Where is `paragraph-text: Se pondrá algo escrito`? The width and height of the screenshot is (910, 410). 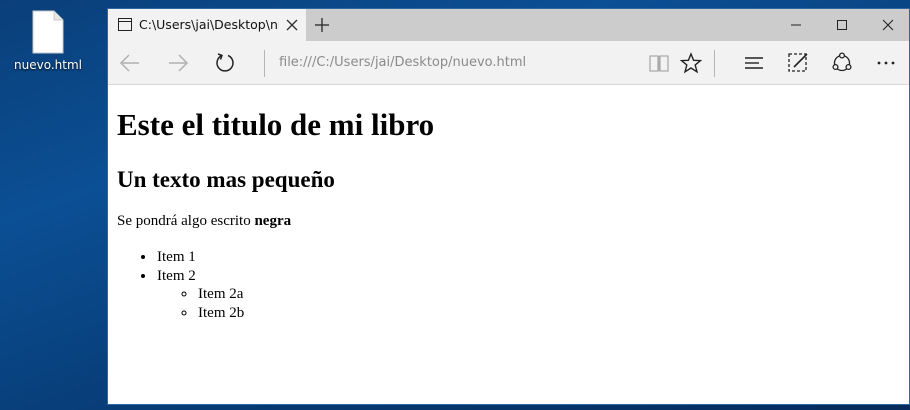
paragraph-text: Se pondrá algo escrito is located at coordinates (186, 221).